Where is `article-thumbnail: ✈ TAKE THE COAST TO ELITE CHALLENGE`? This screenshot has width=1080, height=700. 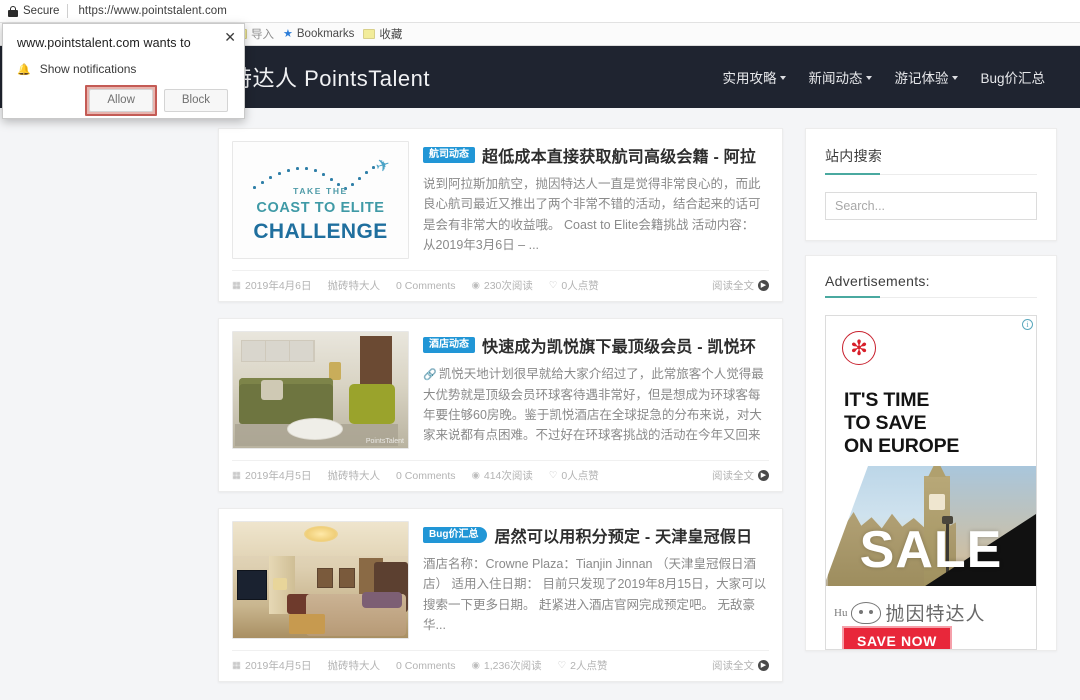 article-thumbnail: ✈ TAKE THE COAST TO ELITE CHALLENGE is located at coordinates (320, 200).